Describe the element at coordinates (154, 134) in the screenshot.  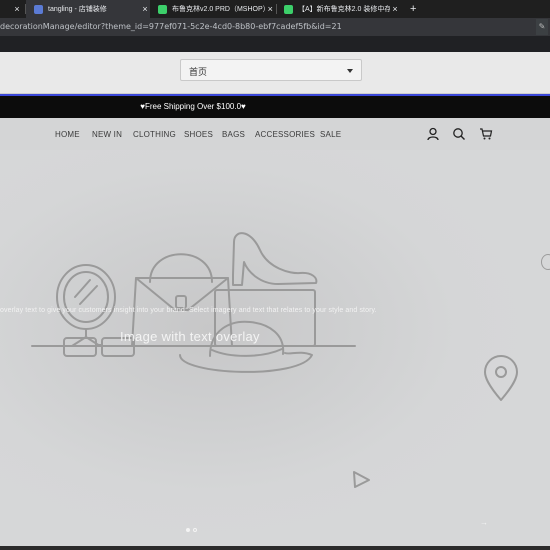
I see `nav-clothing: CLOTHING` at that location.